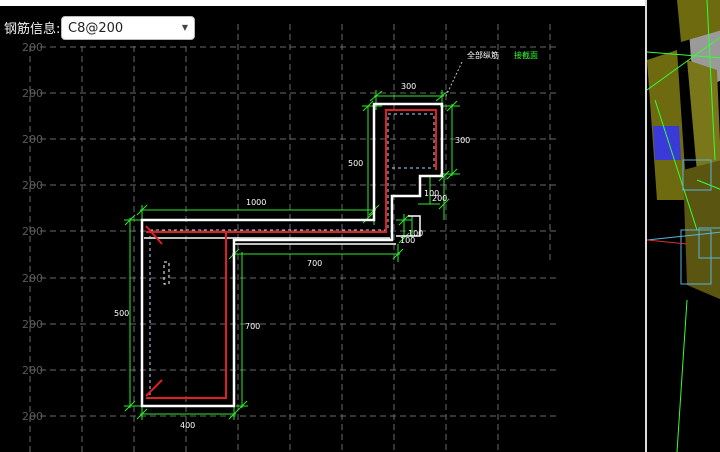 The width and height of the screenshot is (720, 452). I want to click on legend-all-rebar: 全部纵筋, so click(483, 55).